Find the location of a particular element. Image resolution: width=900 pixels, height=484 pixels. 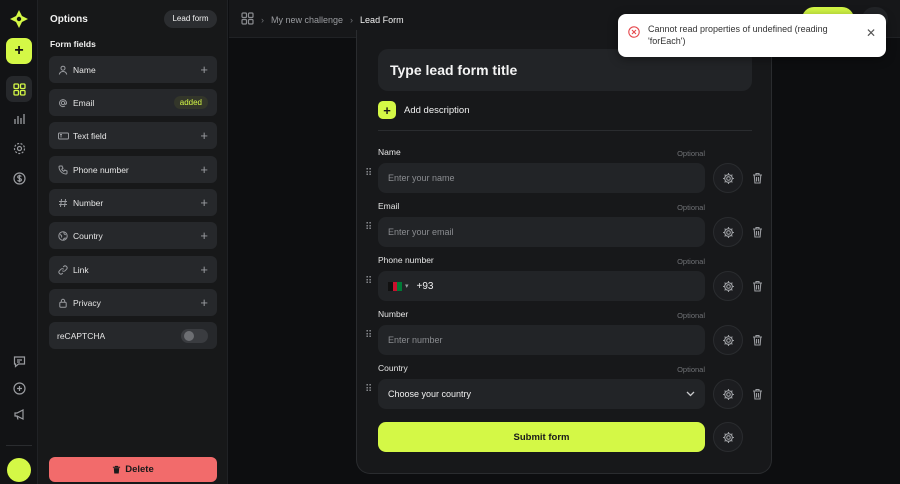

country-select: Choose your country is located at coordinates (541, 394).